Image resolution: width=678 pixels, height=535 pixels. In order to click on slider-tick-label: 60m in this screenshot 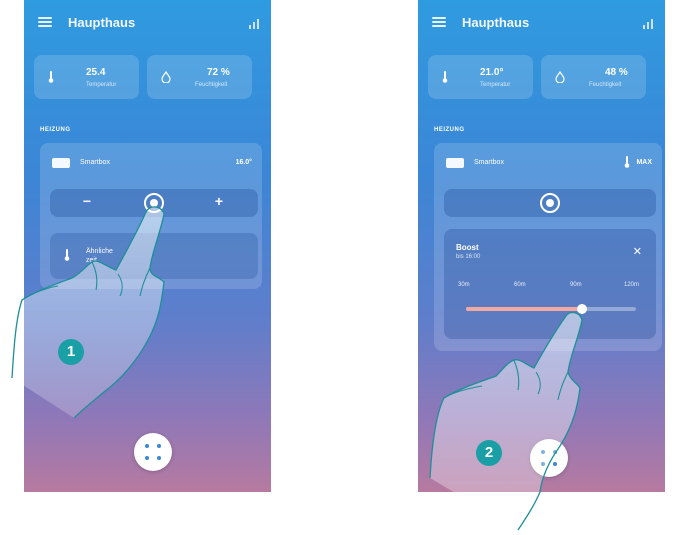, I will do `click(520, 285)`.